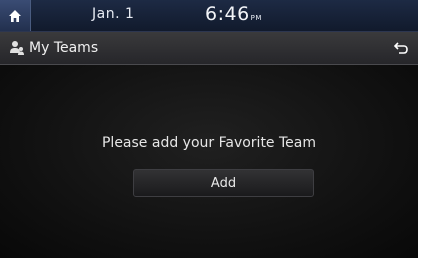 This screenshot has height=261, width=424. Describe the element at coordinates (209, 48) in the screenshot. I see `title-bar: My Teams` at that location.